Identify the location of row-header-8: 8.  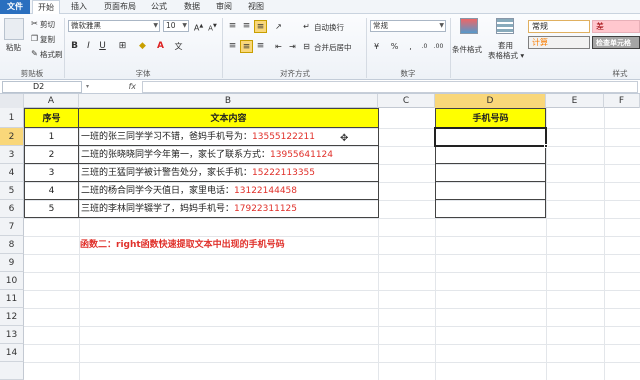
(12, 245).